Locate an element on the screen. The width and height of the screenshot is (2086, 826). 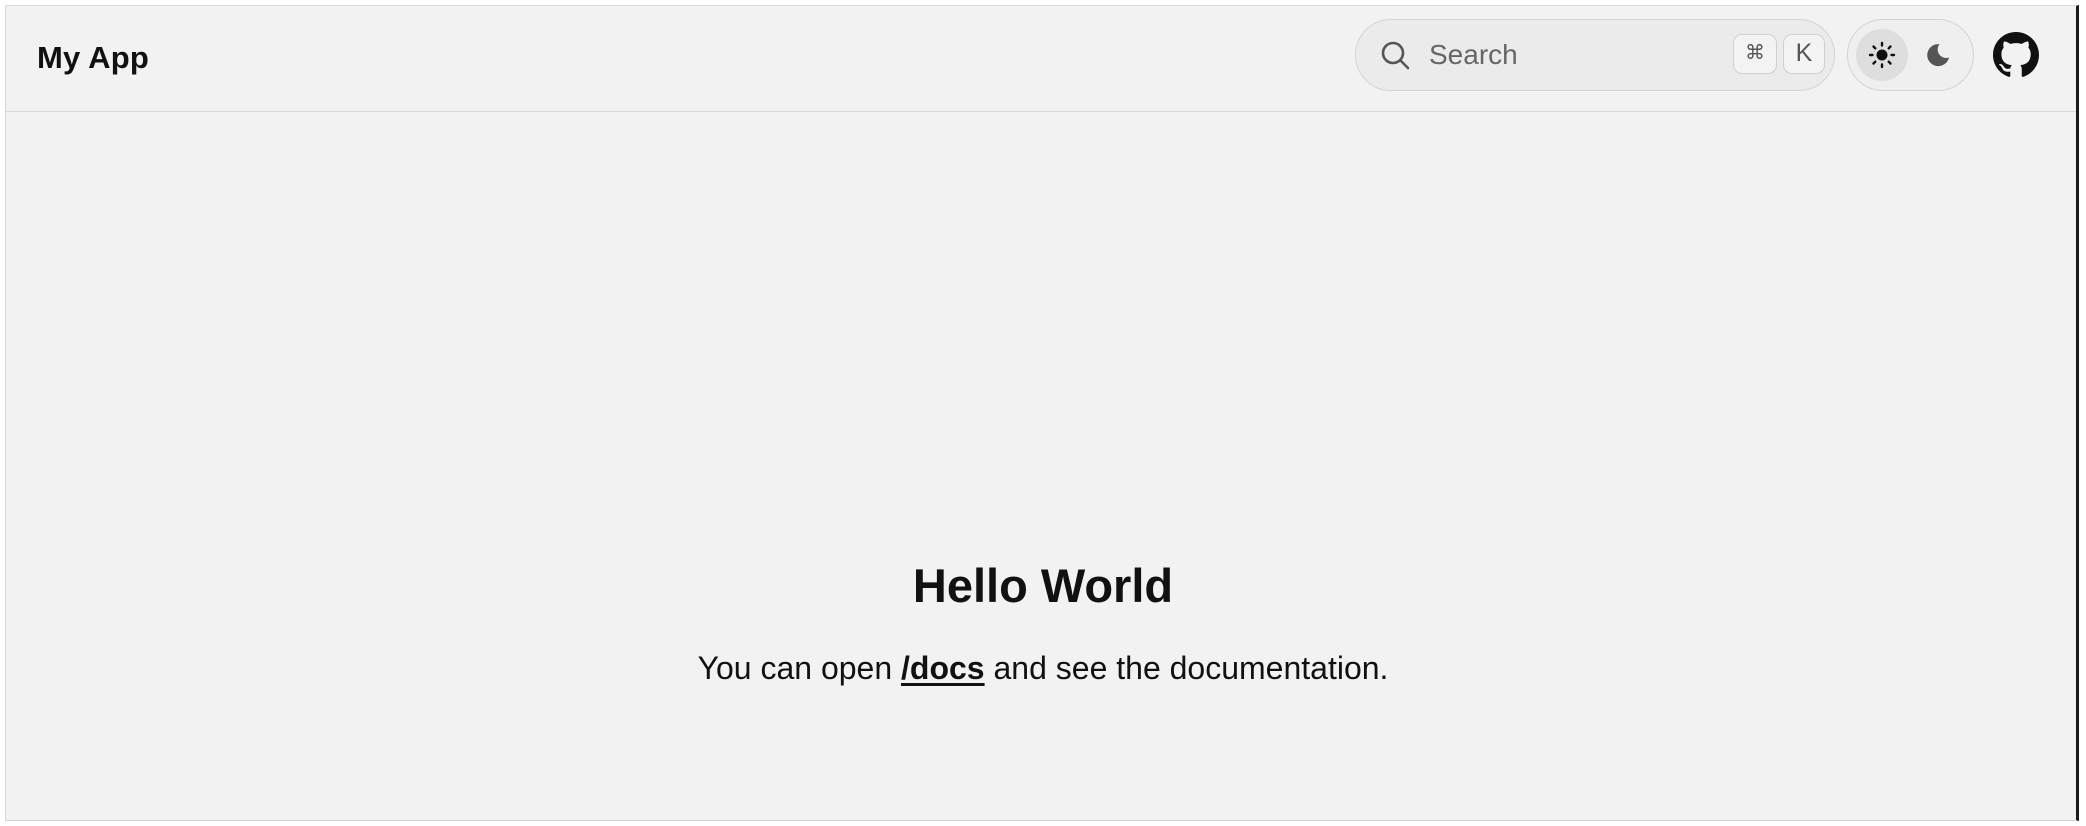
moon-icon is located at coordinates (1938, 55).